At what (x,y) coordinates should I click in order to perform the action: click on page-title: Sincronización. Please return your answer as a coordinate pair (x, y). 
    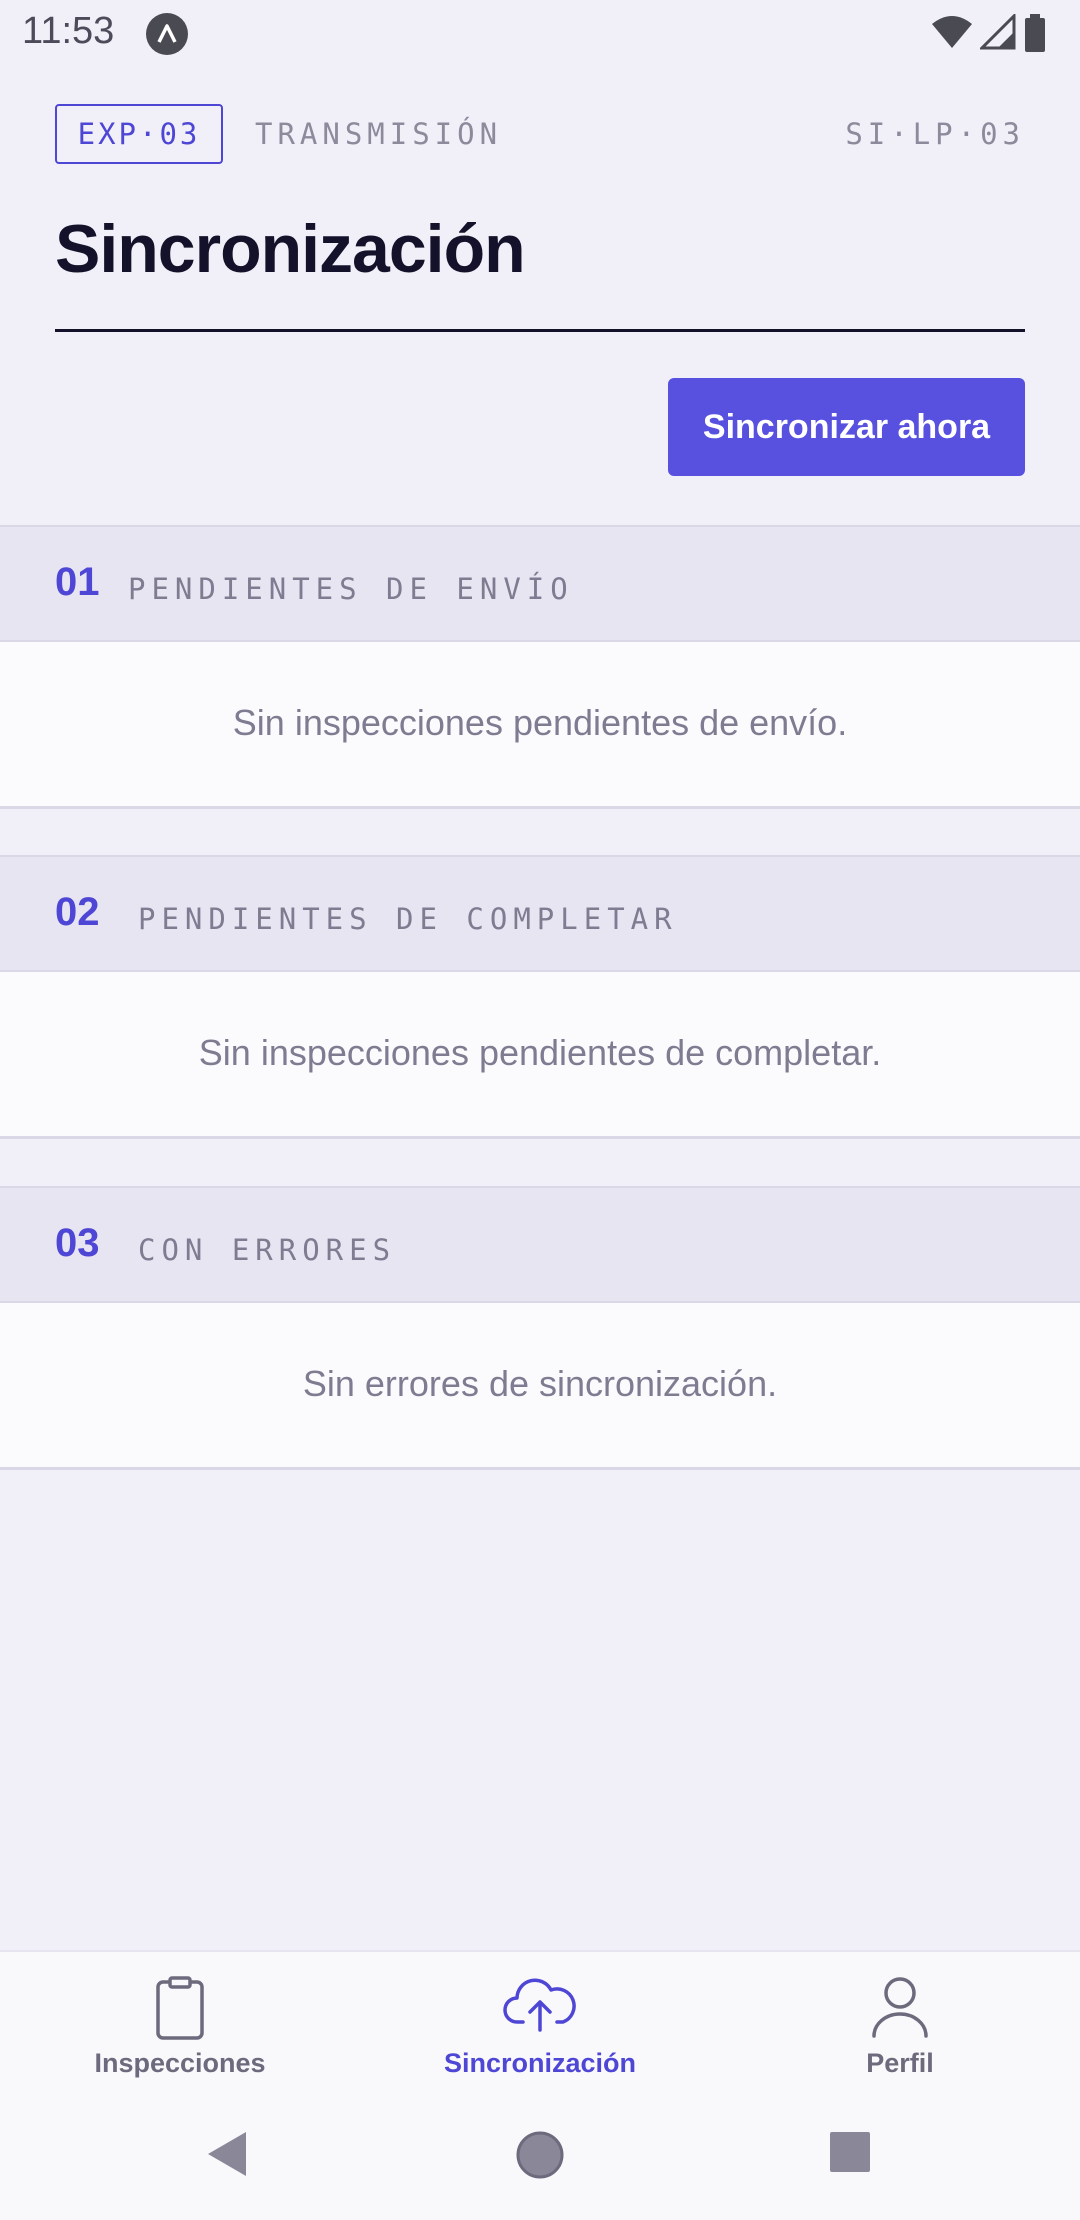
    Looking at the image, I should click on (290, 249).